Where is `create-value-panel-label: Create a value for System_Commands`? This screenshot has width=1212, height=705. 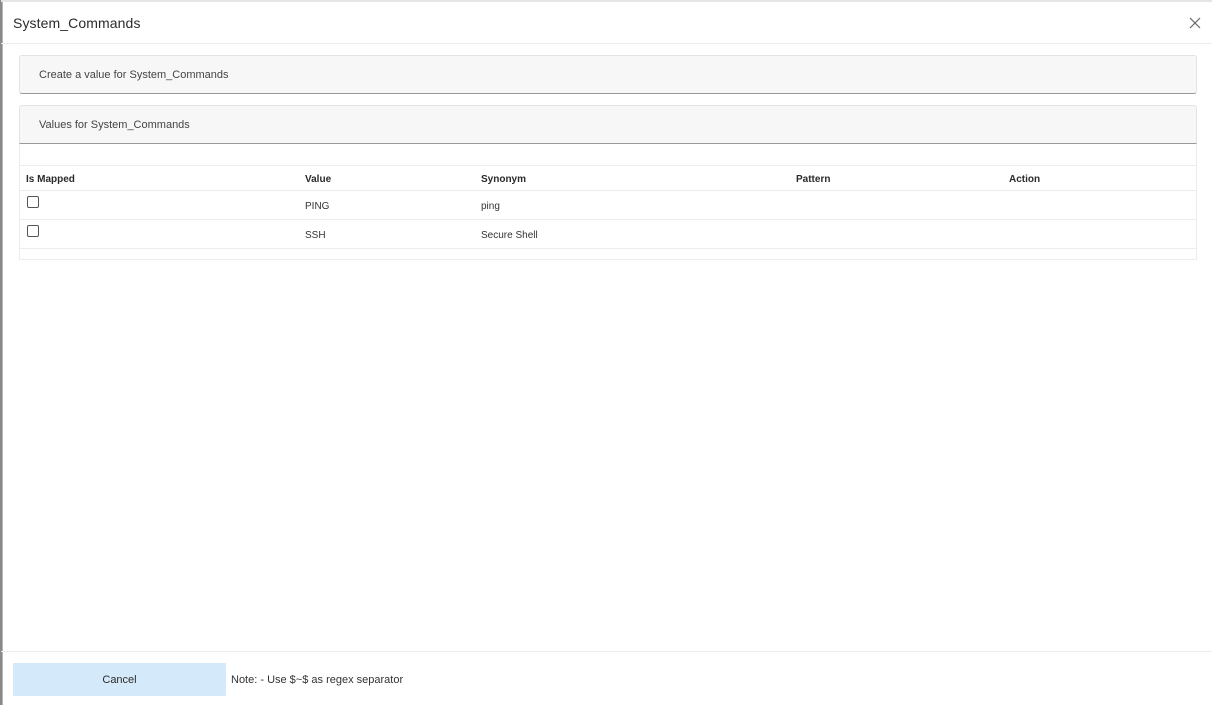
create-value-panel-label: Create a value for System_Commands is located at coordinates (134, 75).